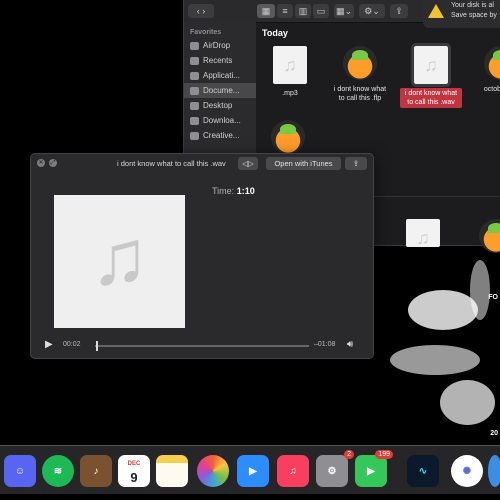  I want to click on back-forward-button: ‹ ›, so click(201, 11).